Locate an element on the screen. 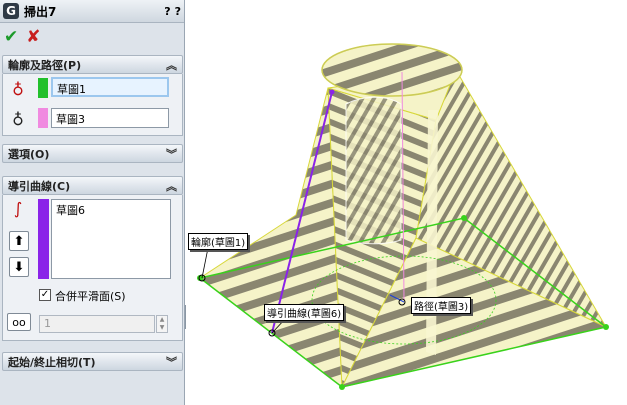 Image resolution: width=627 pixels, height=405 pixels. guide-curve-icon: ∫ is located at coordinates (18, 208).